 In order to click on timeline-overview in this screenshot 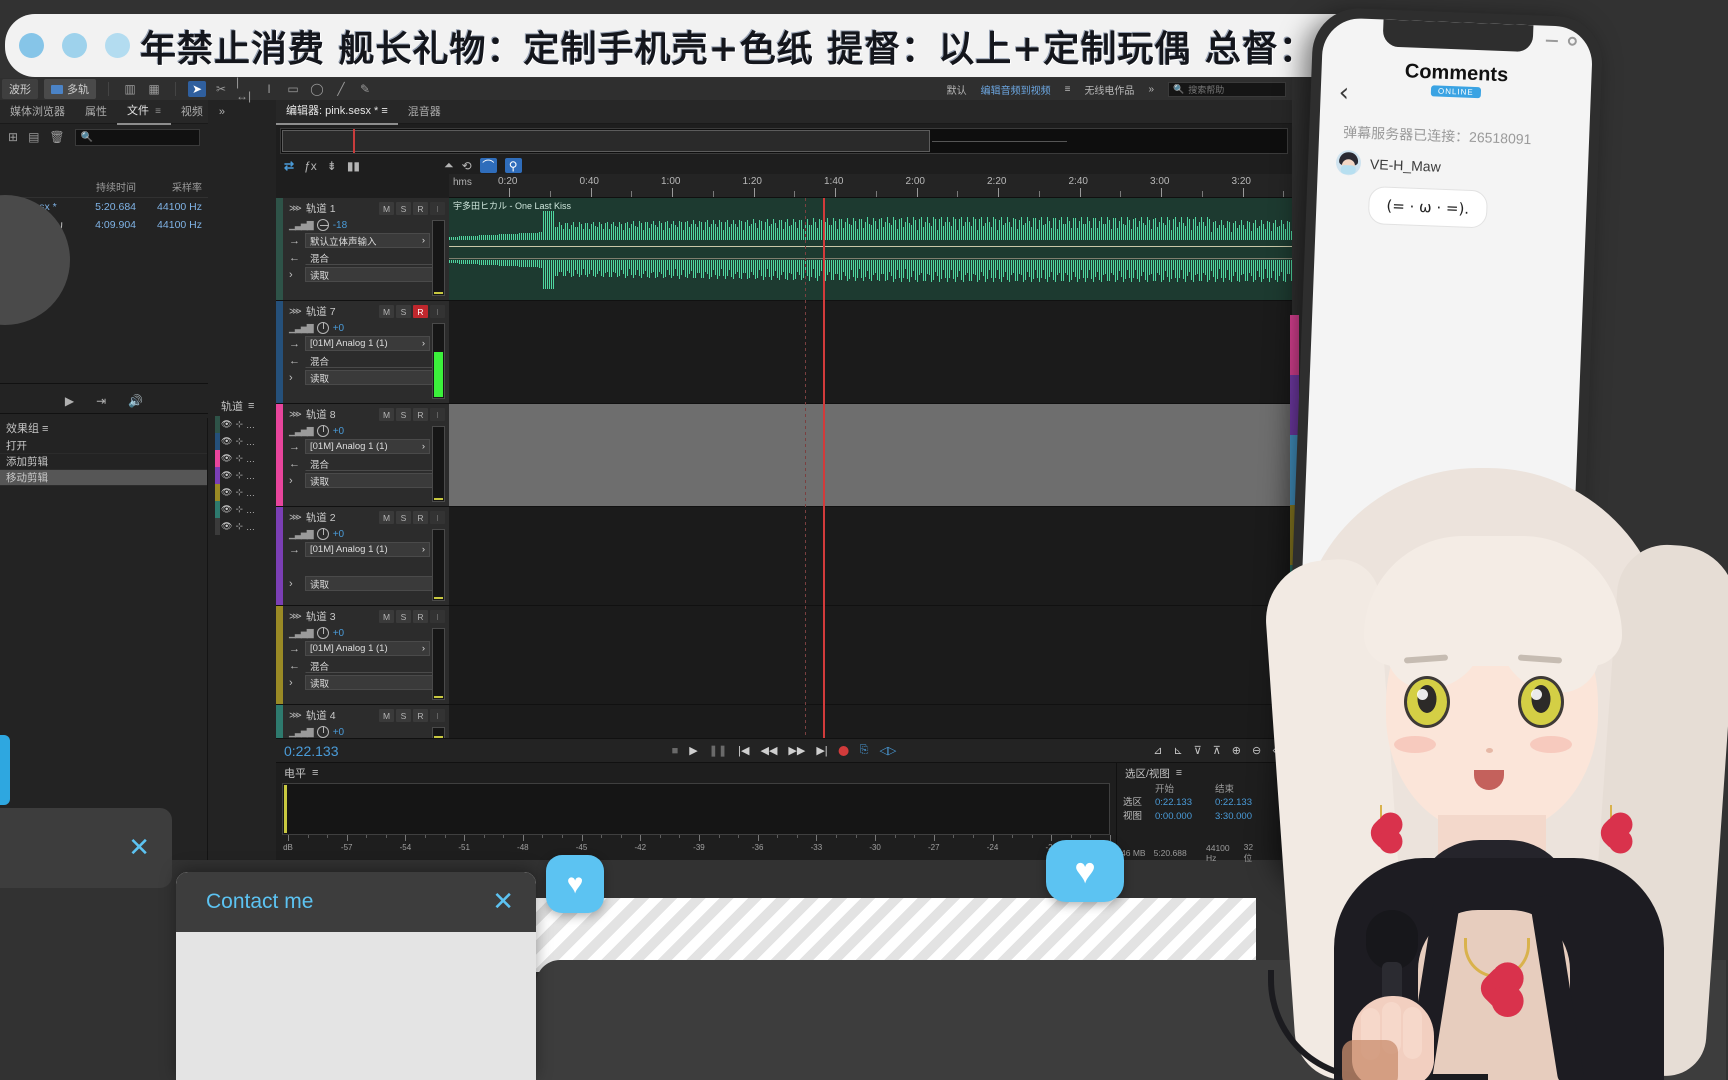, I will do `click(784, 141)`.